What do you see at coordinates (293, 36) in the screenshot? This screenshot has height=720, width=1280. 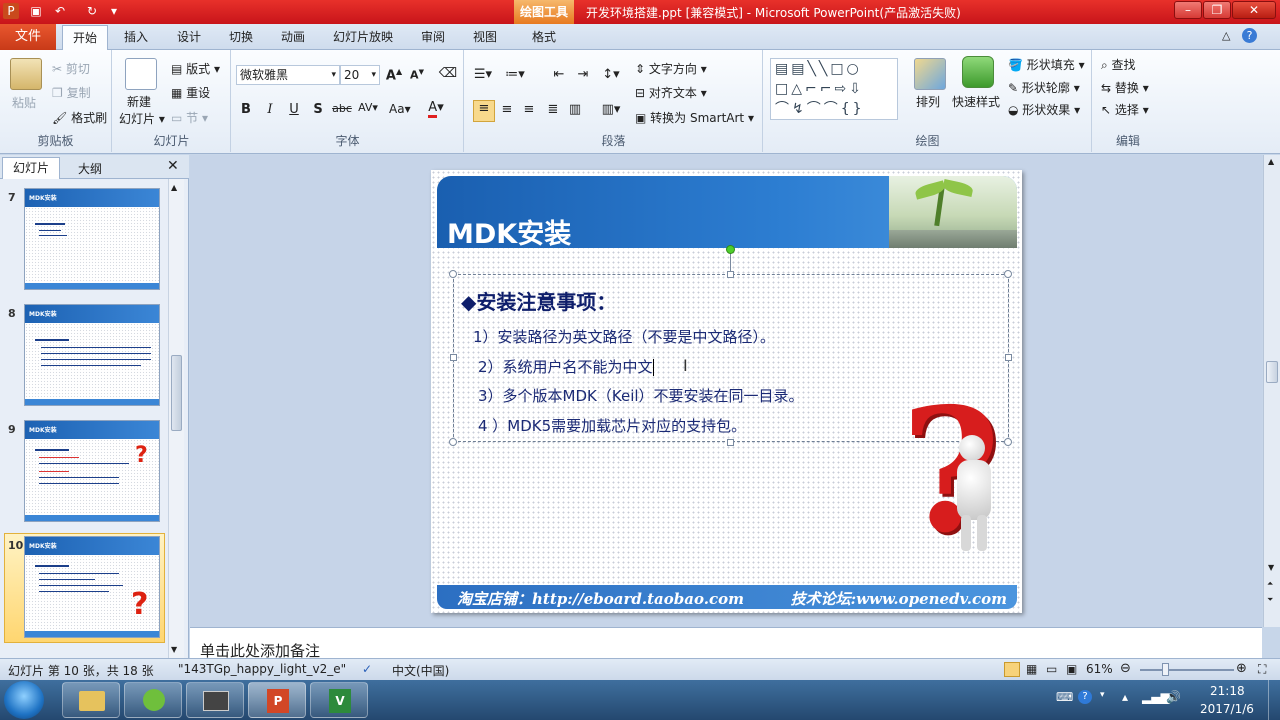 I see `tab-animations: 动画` at bounding box center [293, 36].